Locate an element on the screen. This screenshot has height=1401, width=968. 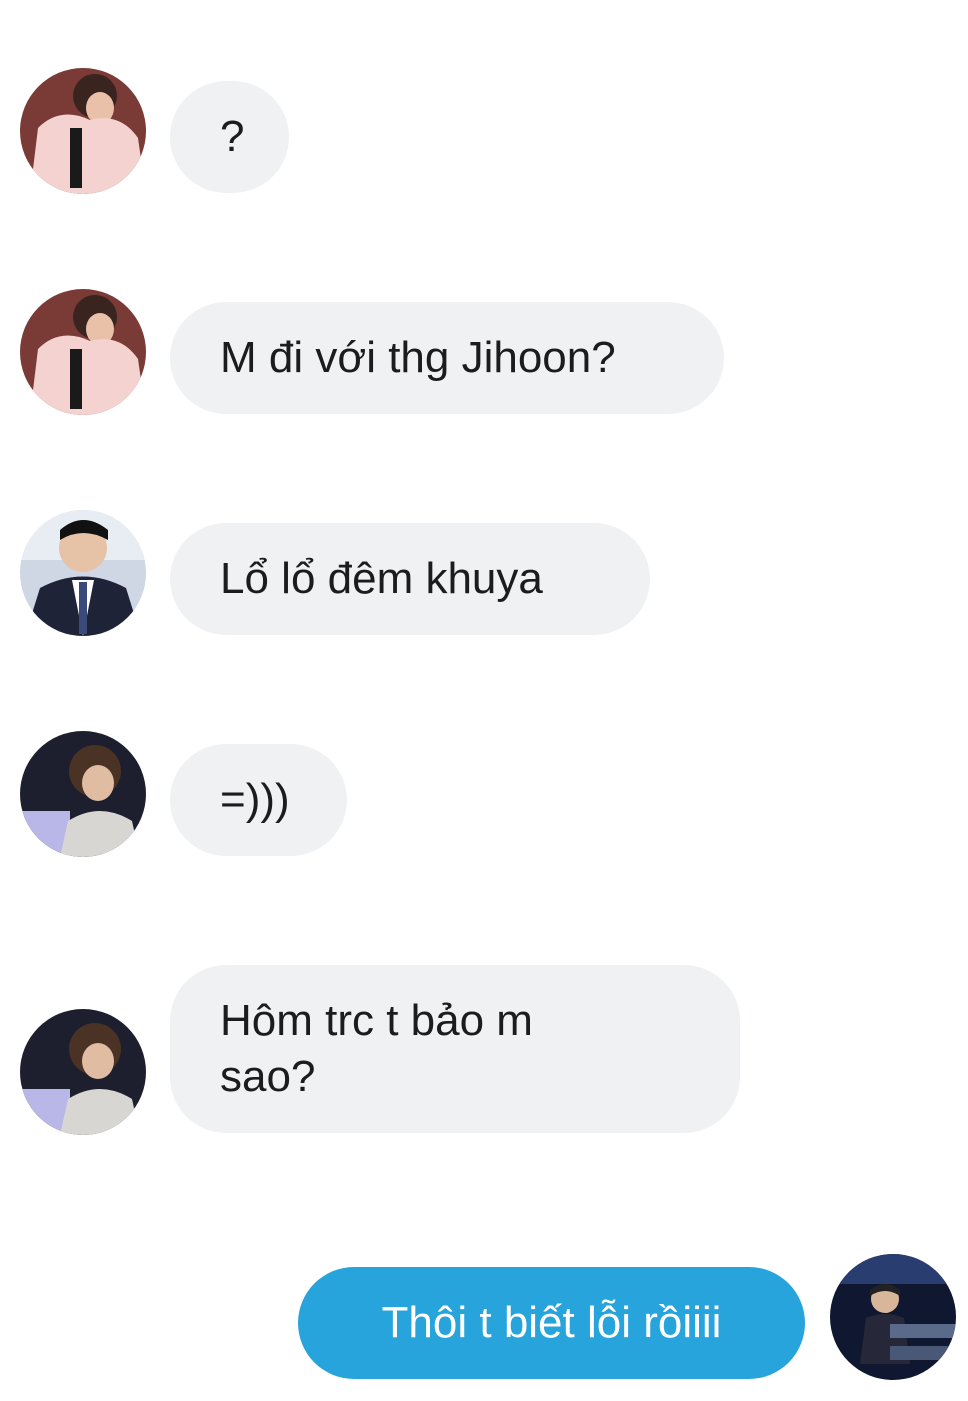
message-text: Hôm trc t bảo m sao? is located at coordinates (376, 1048).